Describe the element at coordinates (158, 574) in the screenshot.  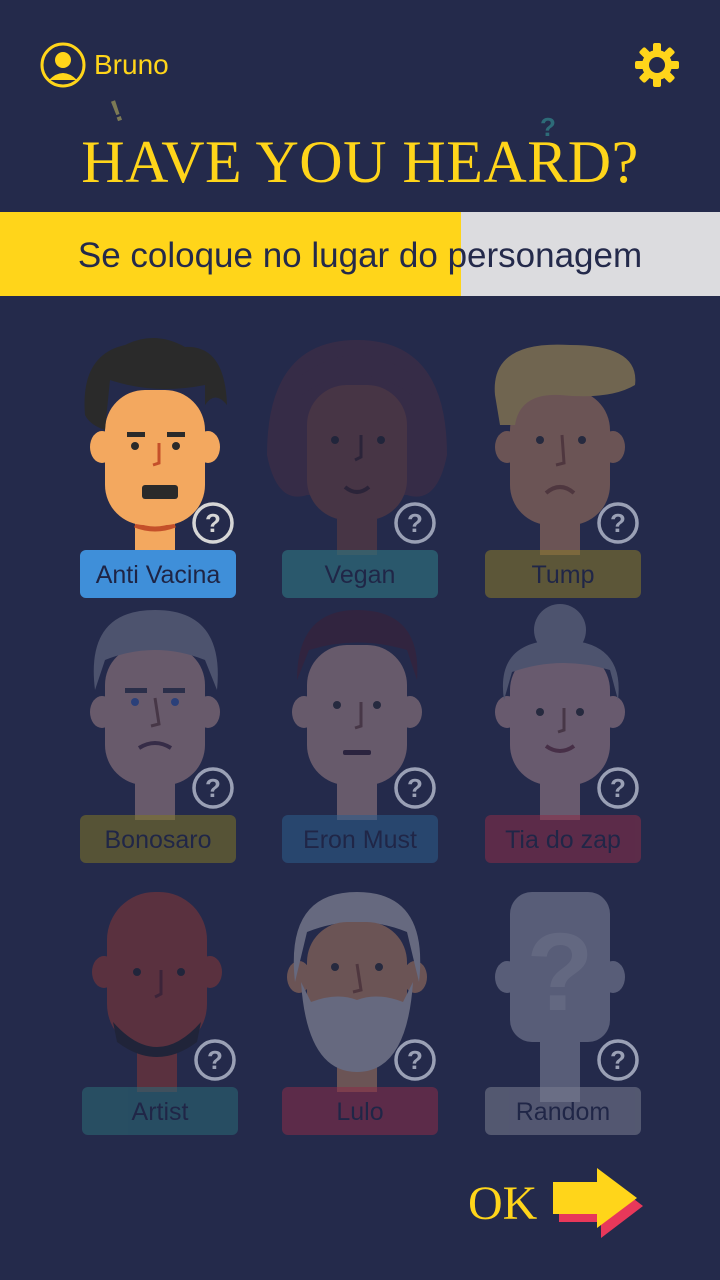
I see `character-label: Anti Vacina` at that location.